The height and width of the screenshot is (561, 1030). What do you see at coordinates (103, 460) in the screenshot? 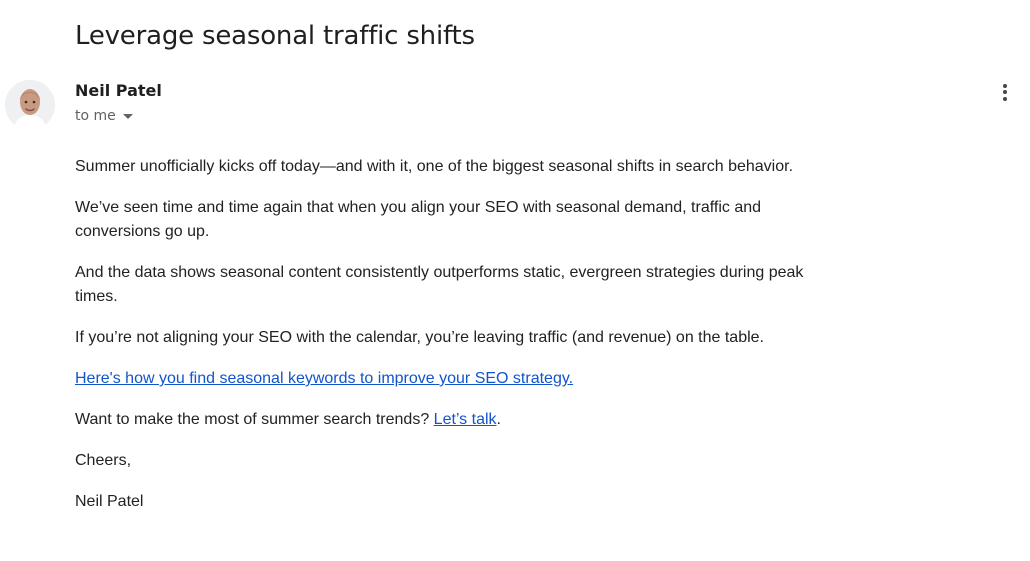
I see `closing-text: Cheers,` at bounding box center [103, 460].